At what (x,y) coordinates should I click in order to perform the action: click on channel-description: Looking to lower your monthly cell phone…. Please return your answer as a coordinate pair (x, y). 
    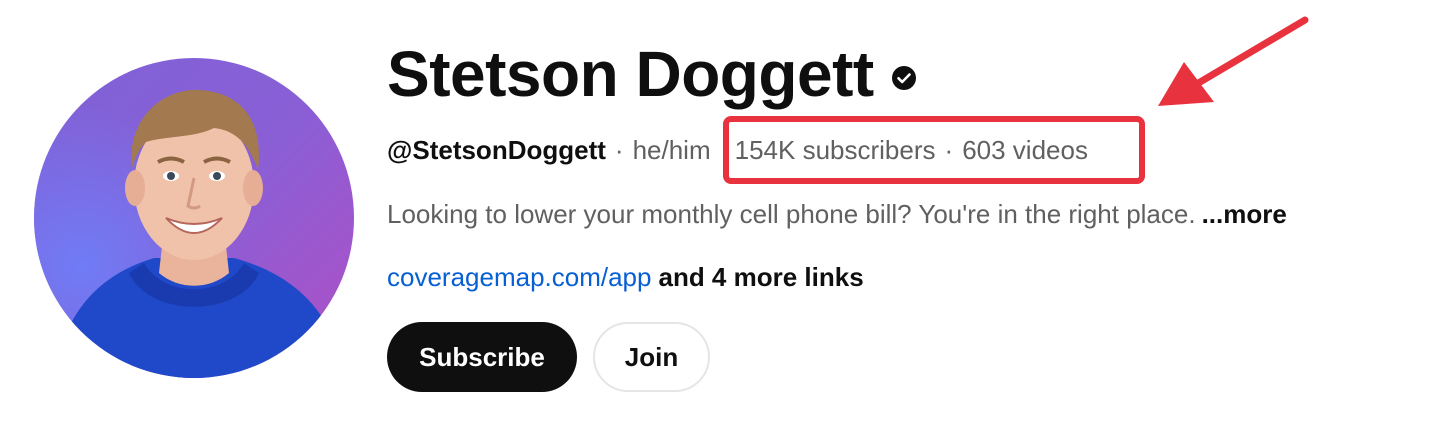
    Looking at the image, I should click on (837, 214).